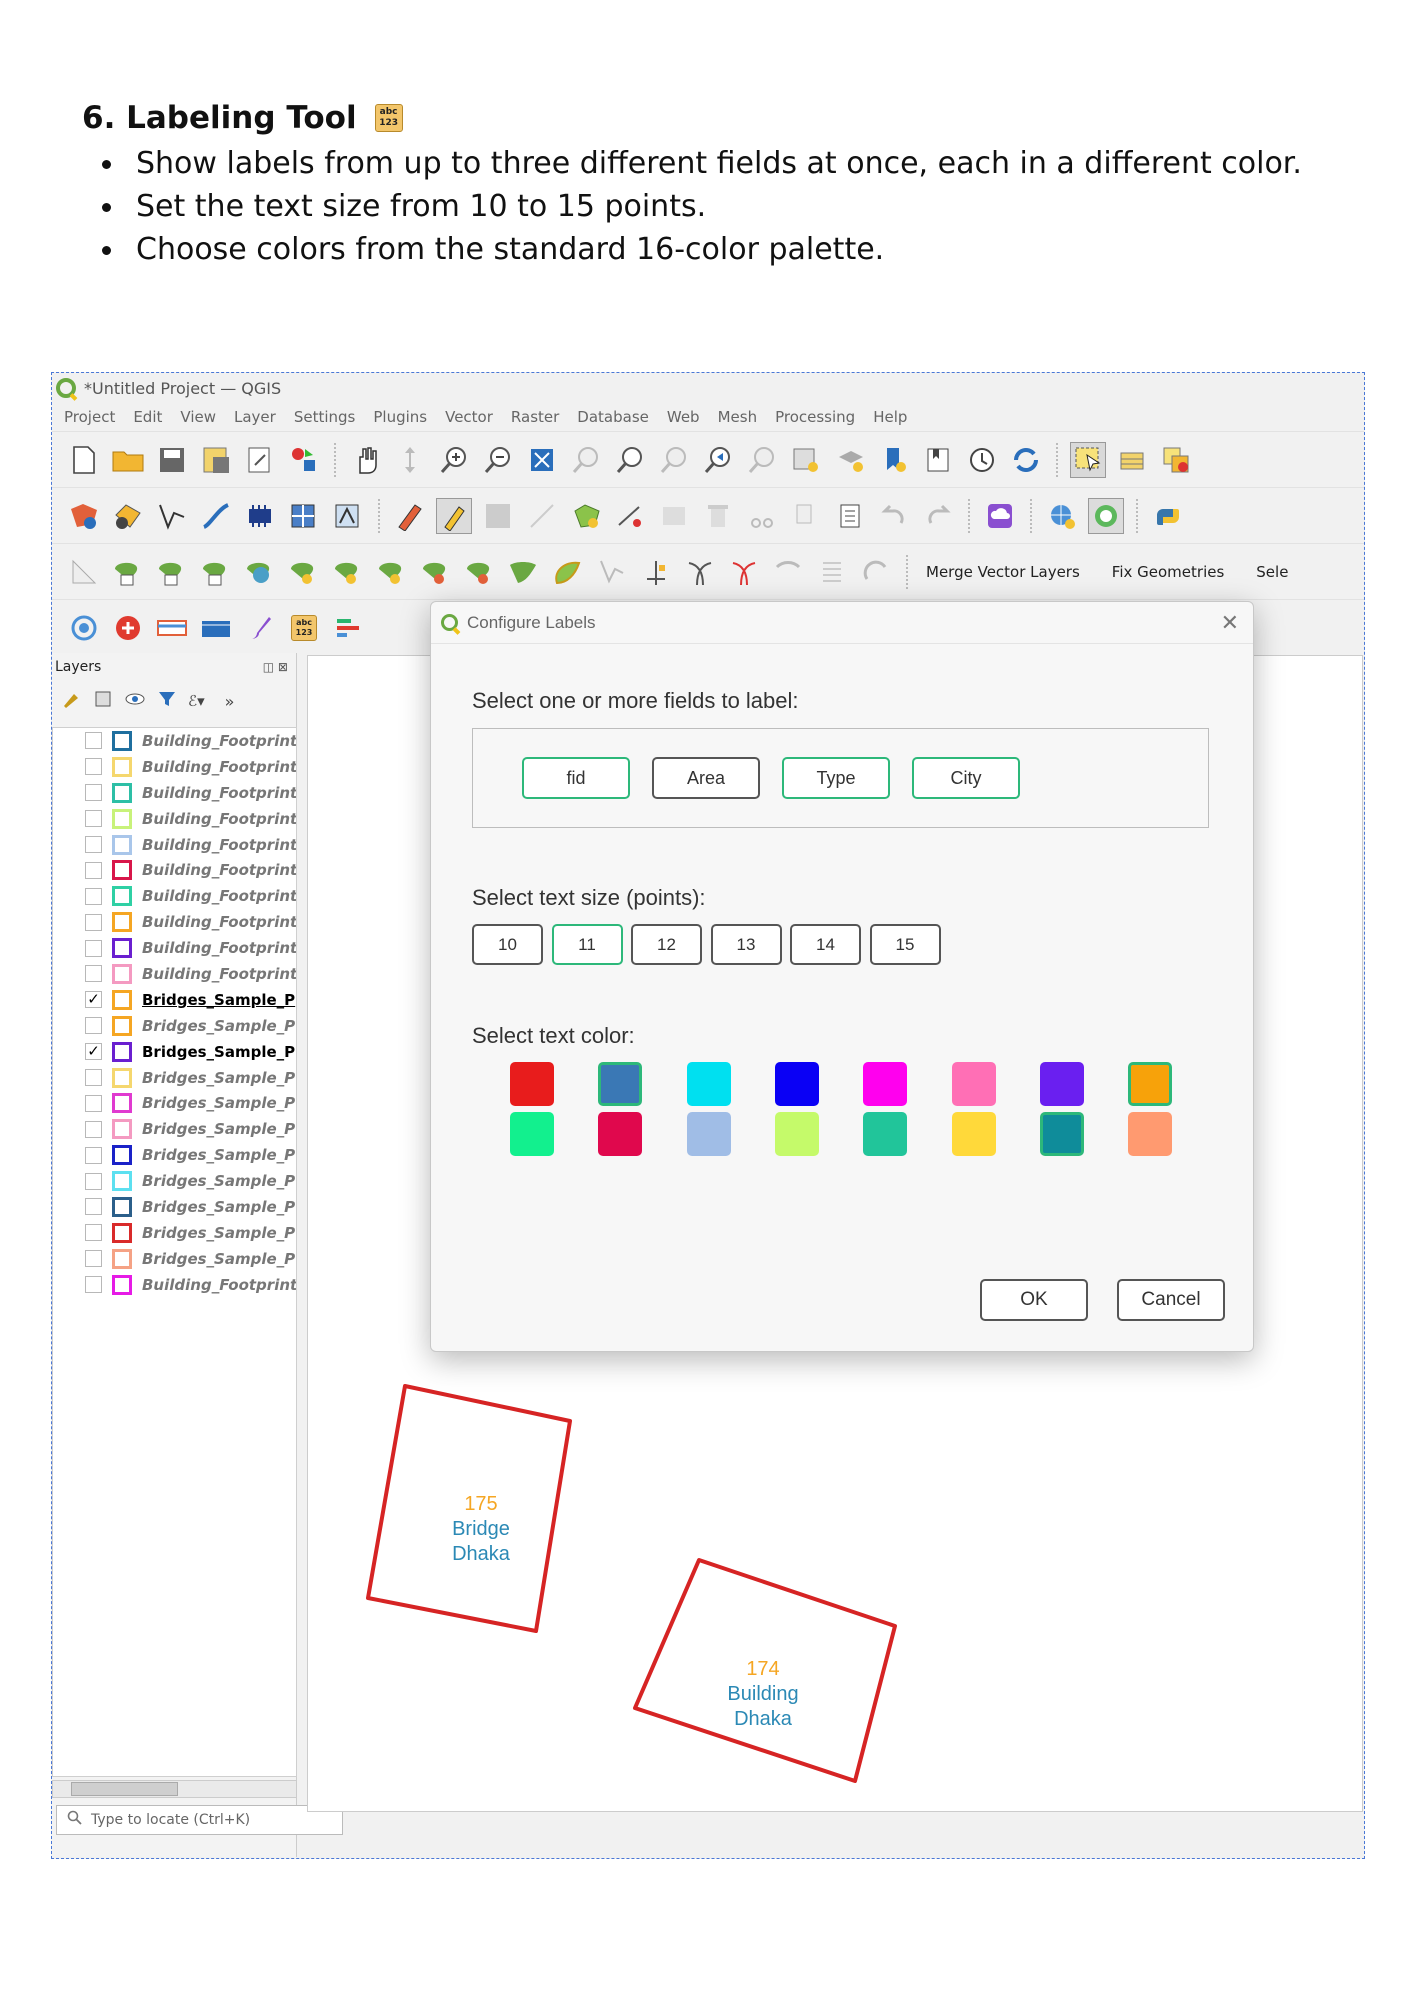 The width and height of the screenshot is (1414, 2000). What do you see at coordinates (216, 628) in the screenshot?
I see `layout-icon` at bounding box center [216, 628].